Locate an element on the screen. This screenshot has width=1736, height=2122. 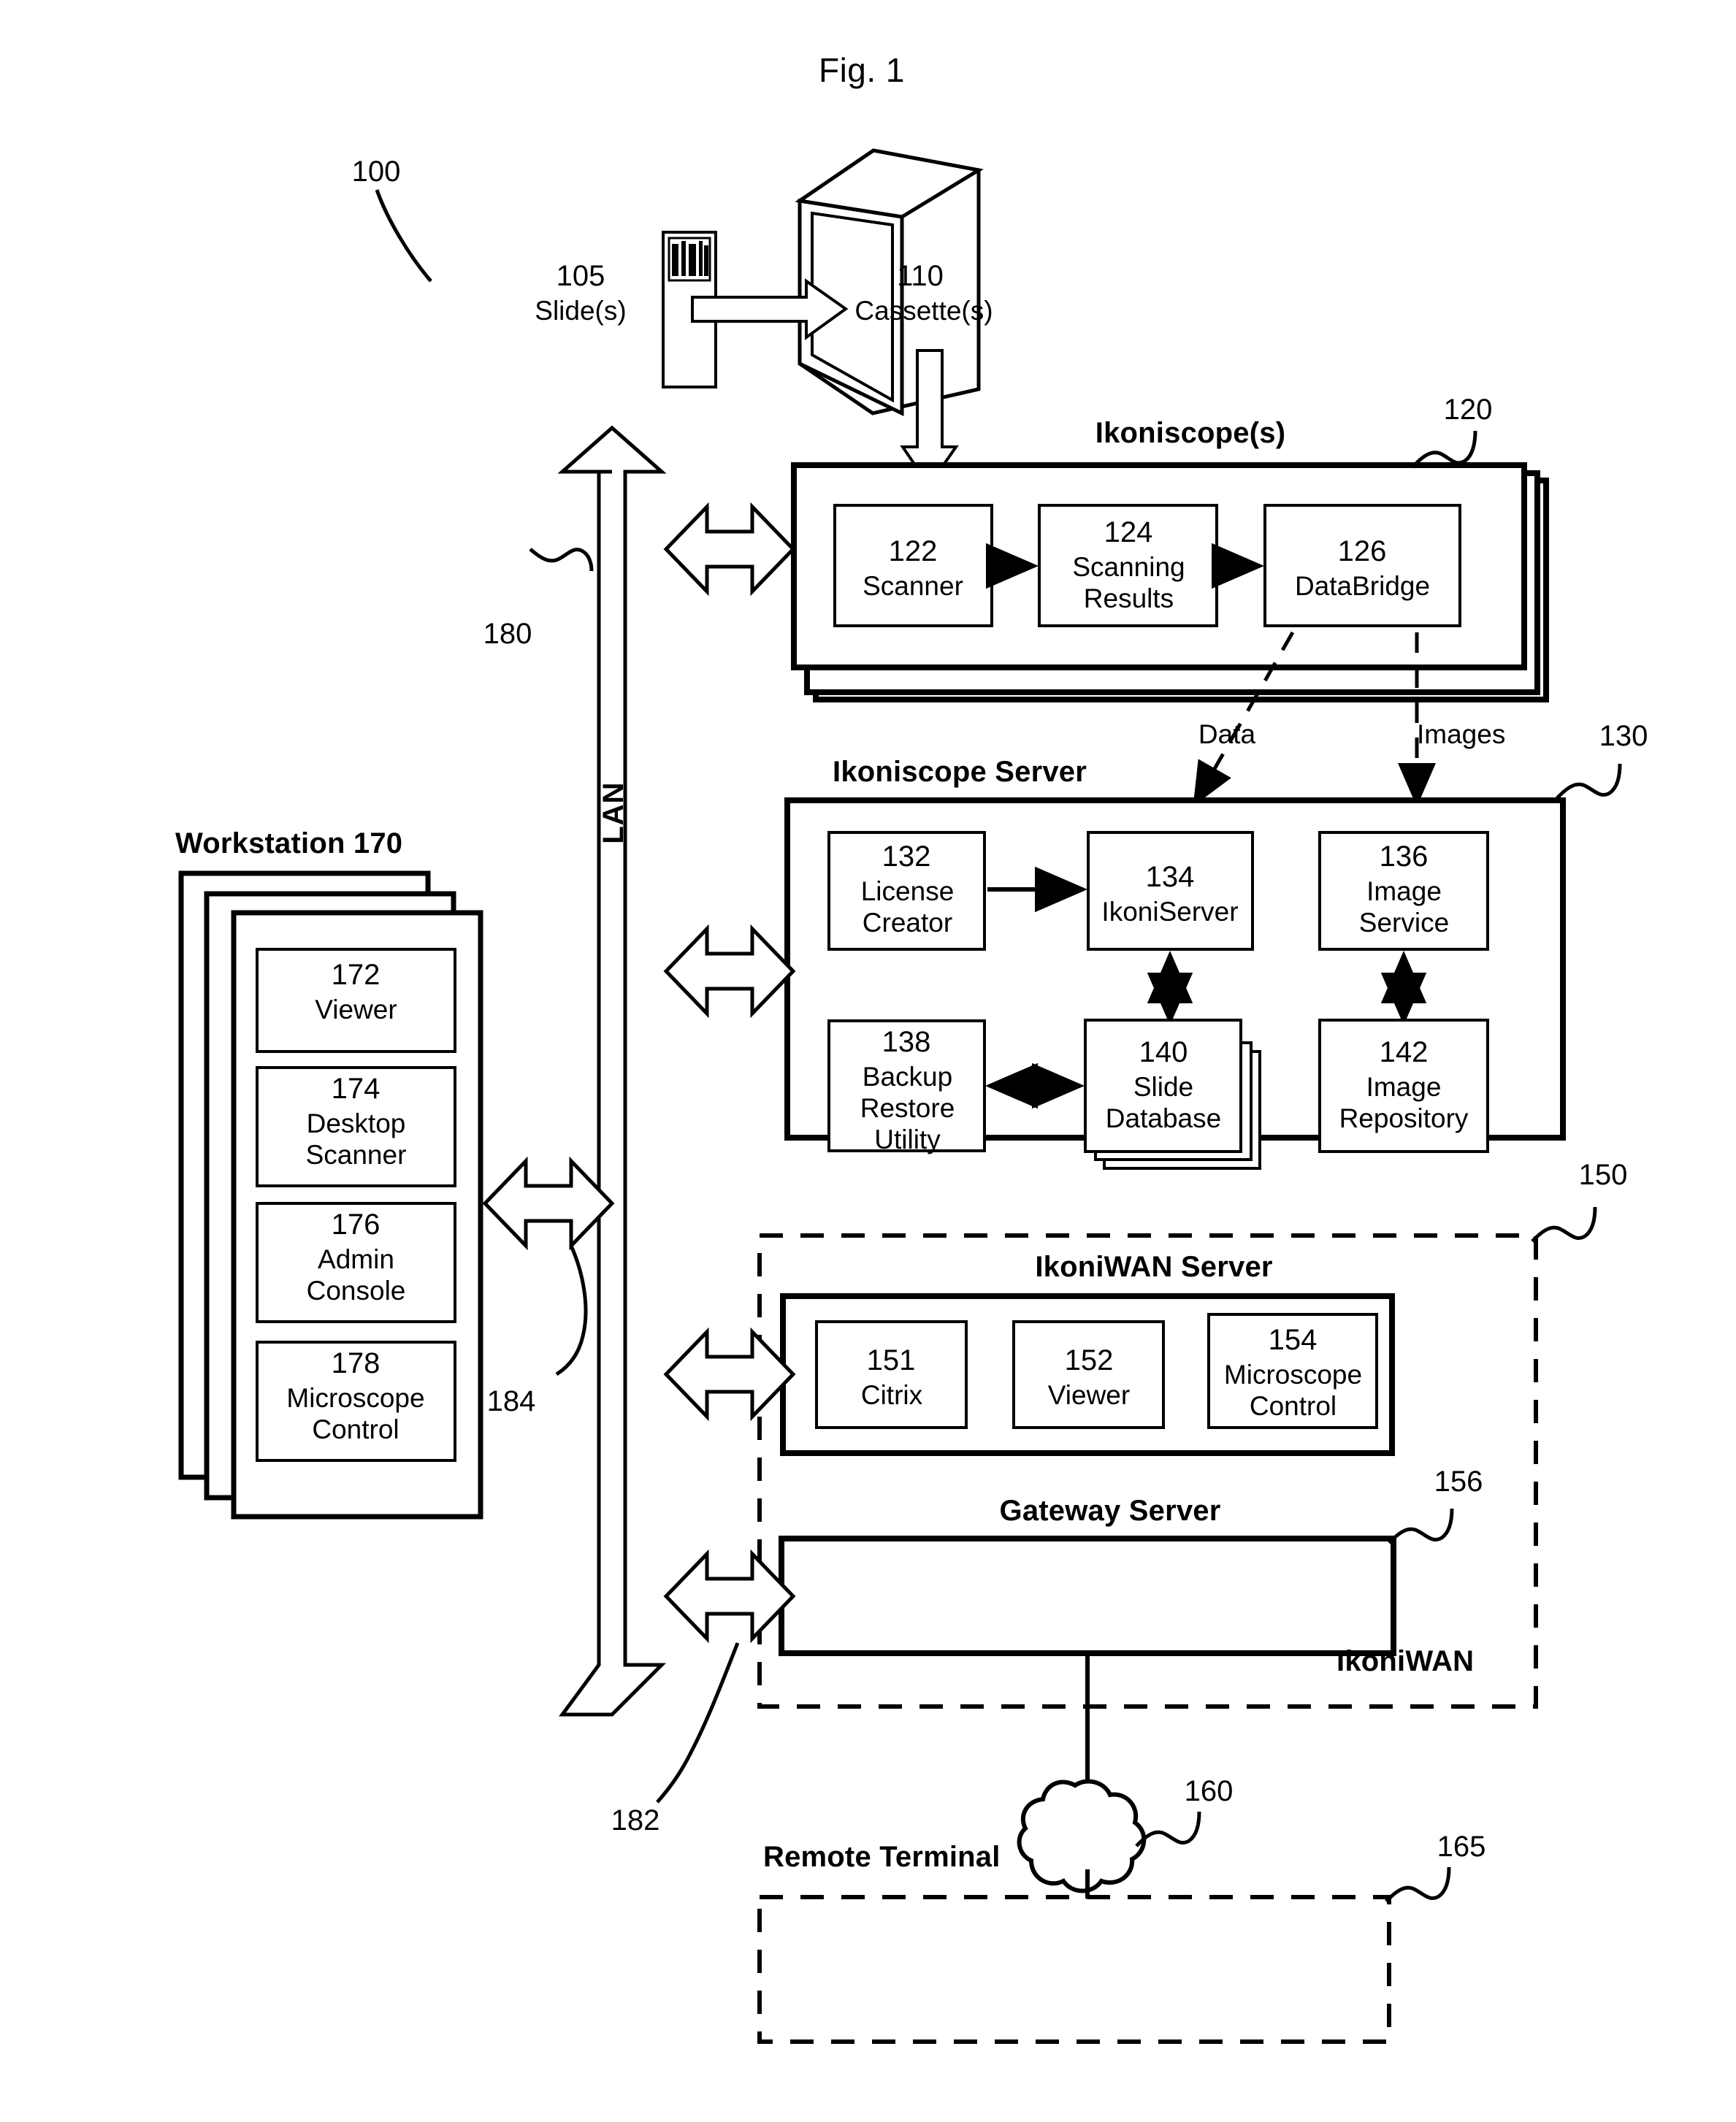
system-ref-number: 100 is located at coordinates (376, 172).